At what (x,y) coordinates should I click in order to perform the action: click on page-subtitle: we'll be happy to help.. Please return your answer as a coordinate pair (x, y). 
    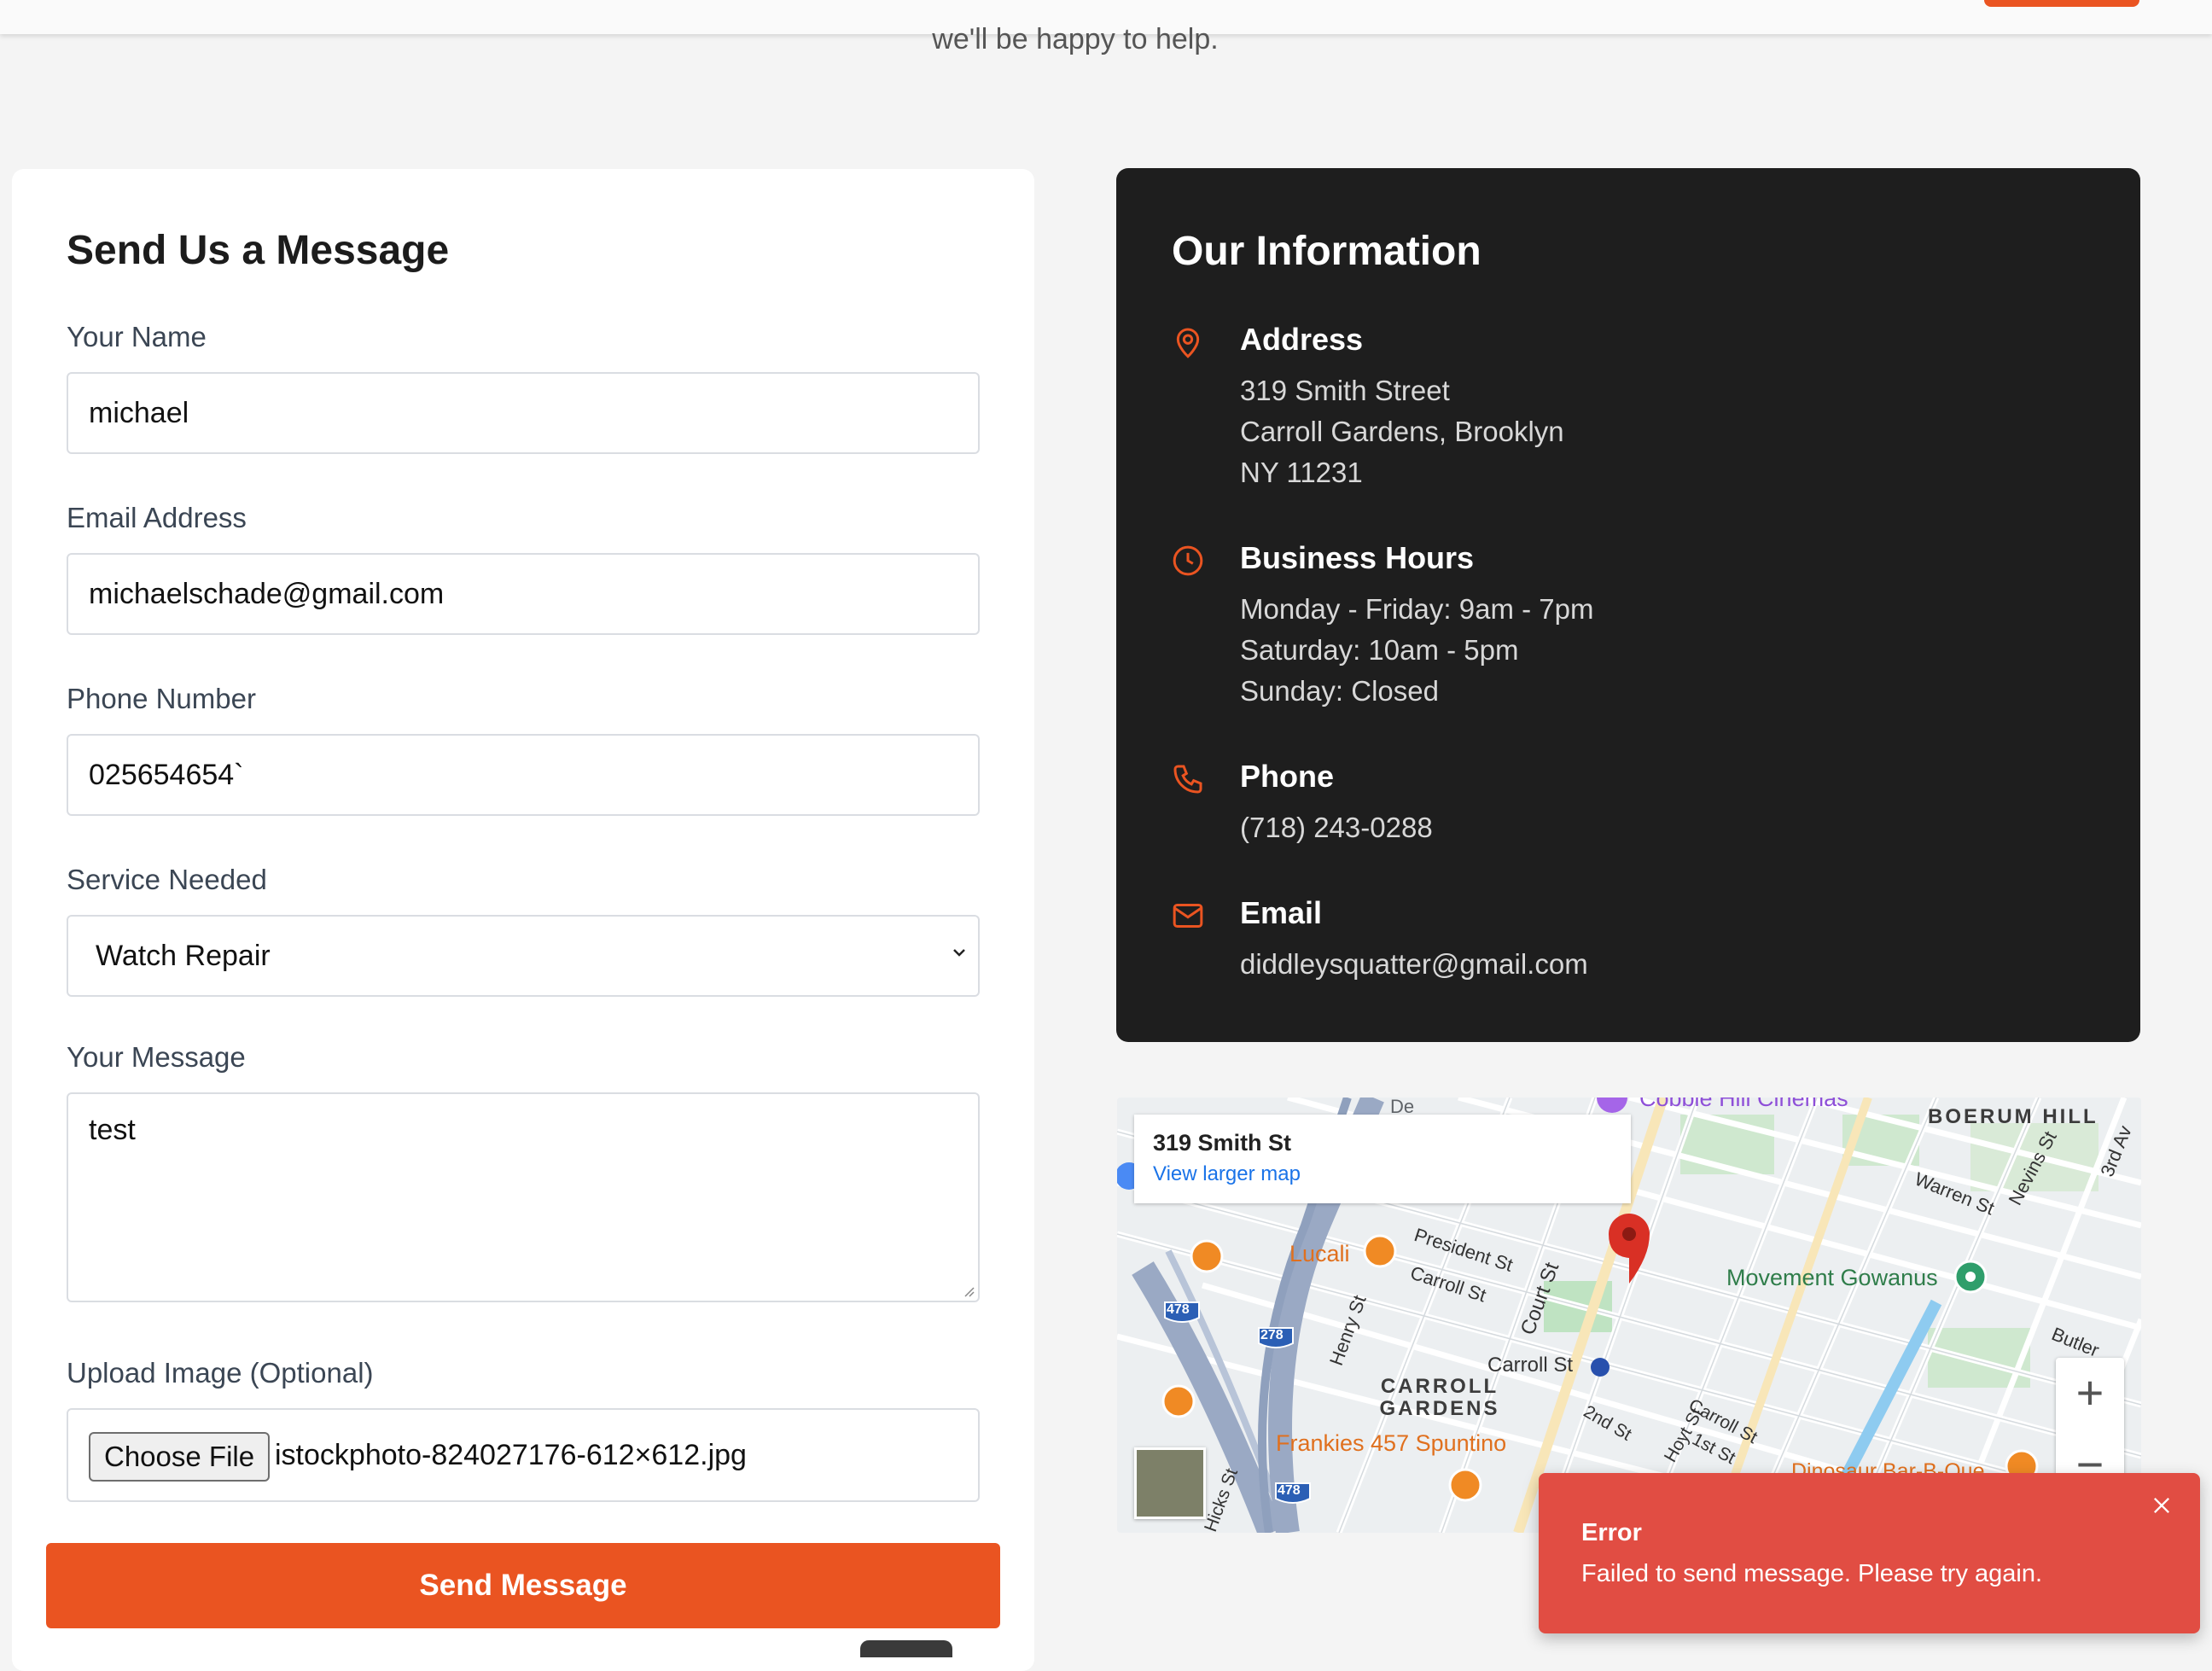
    Looking at the image, I should click on (1075, 39).